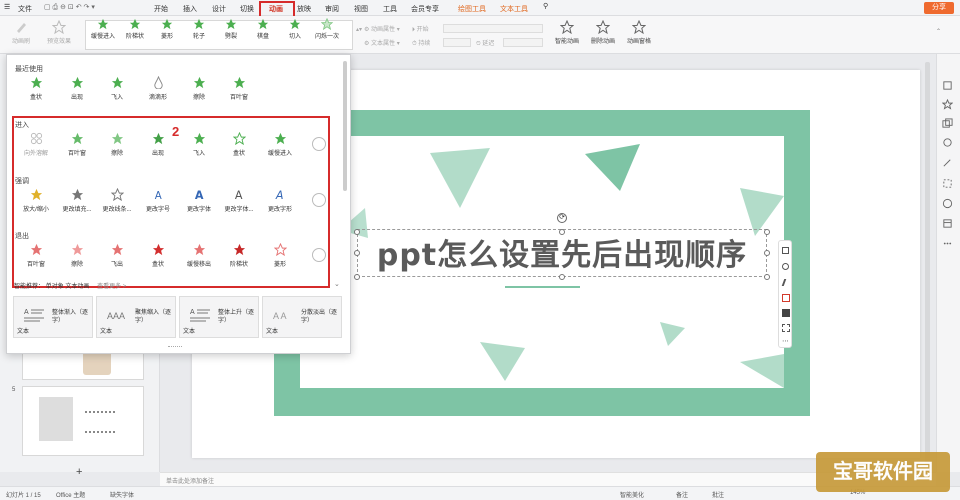 This screenshot has width=960, height=500. What do you see at coordinates (167, 29) in the screenshot?
I see `gallery-diamond: 菱形` at bounding box center [167, 29].